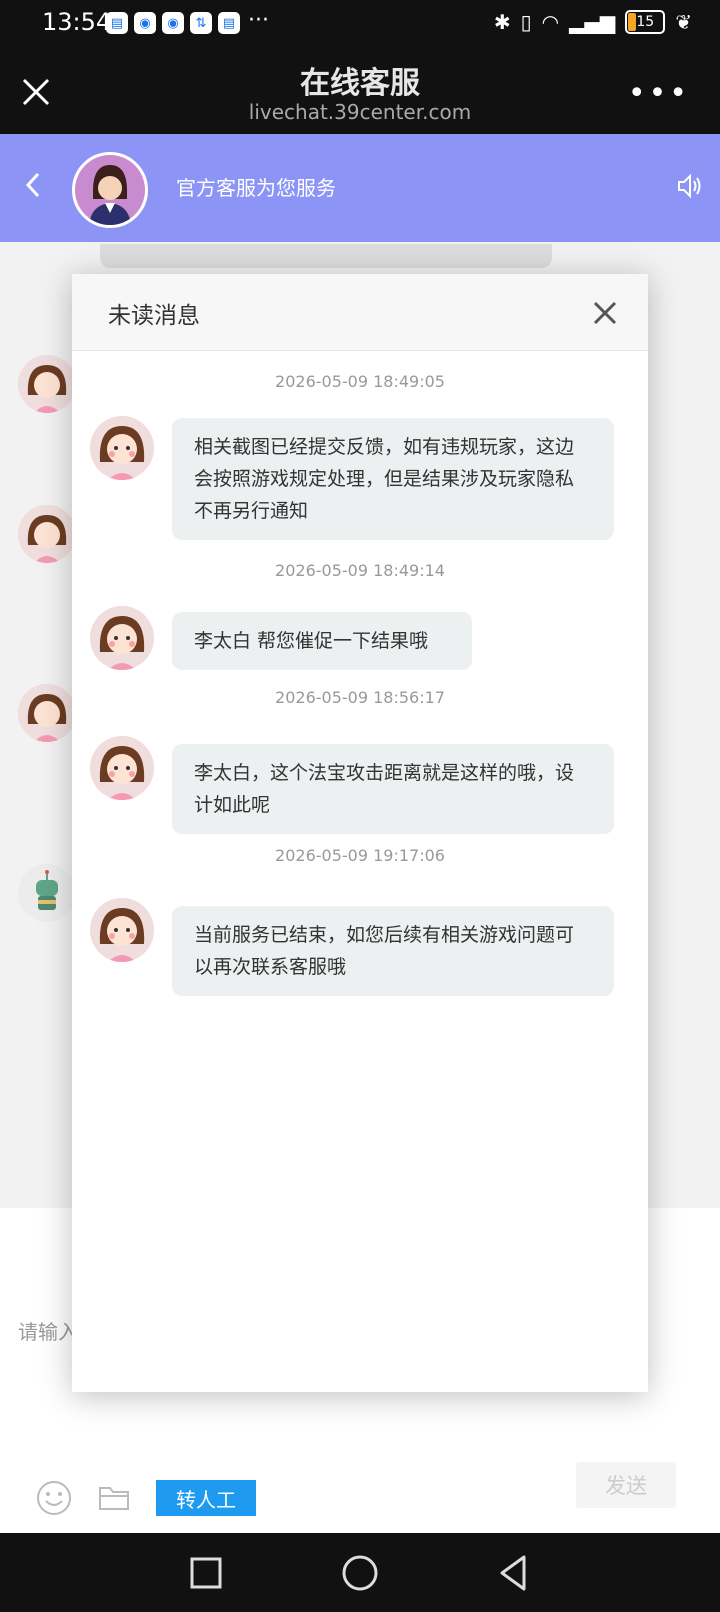  Describe the element at coordinates (33, 185) in the screenshot. I see `back-icon` at that location.